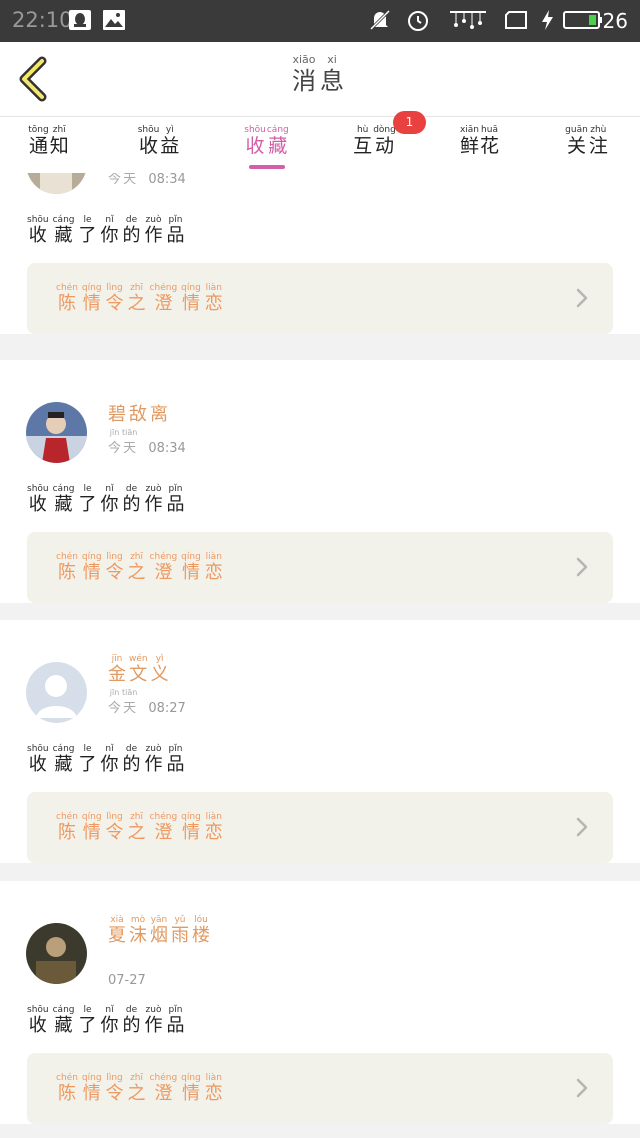 The width and height of the screenshot is (640, 1138). What do you see at coordinates (587, 141) in the screenshot?
I see `tab-following: guān 关 zhù 注` at bounding box center [587, 141].